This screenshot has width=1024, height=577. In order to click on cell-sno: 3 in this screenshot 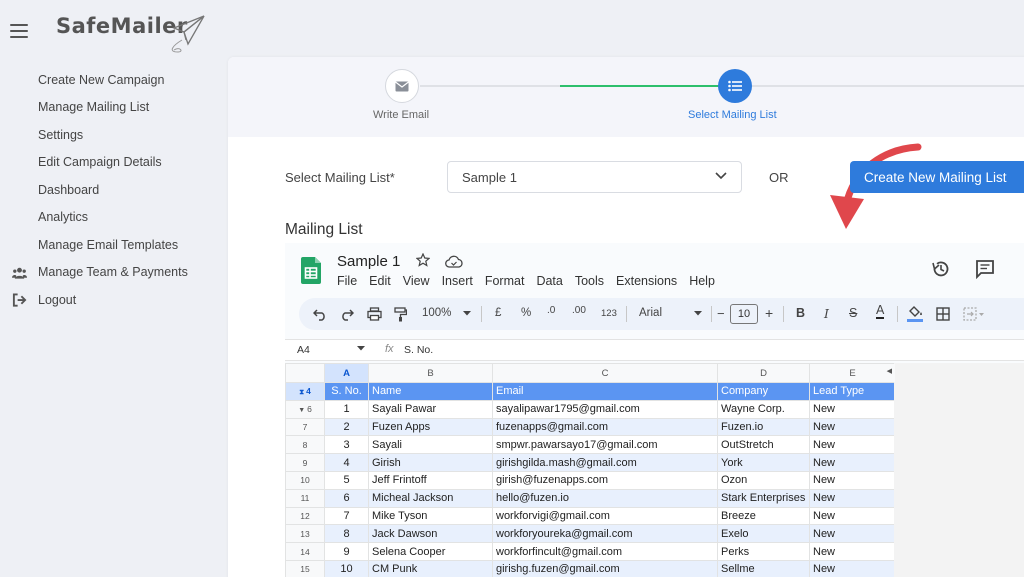, I will do `click(346, 445)`.